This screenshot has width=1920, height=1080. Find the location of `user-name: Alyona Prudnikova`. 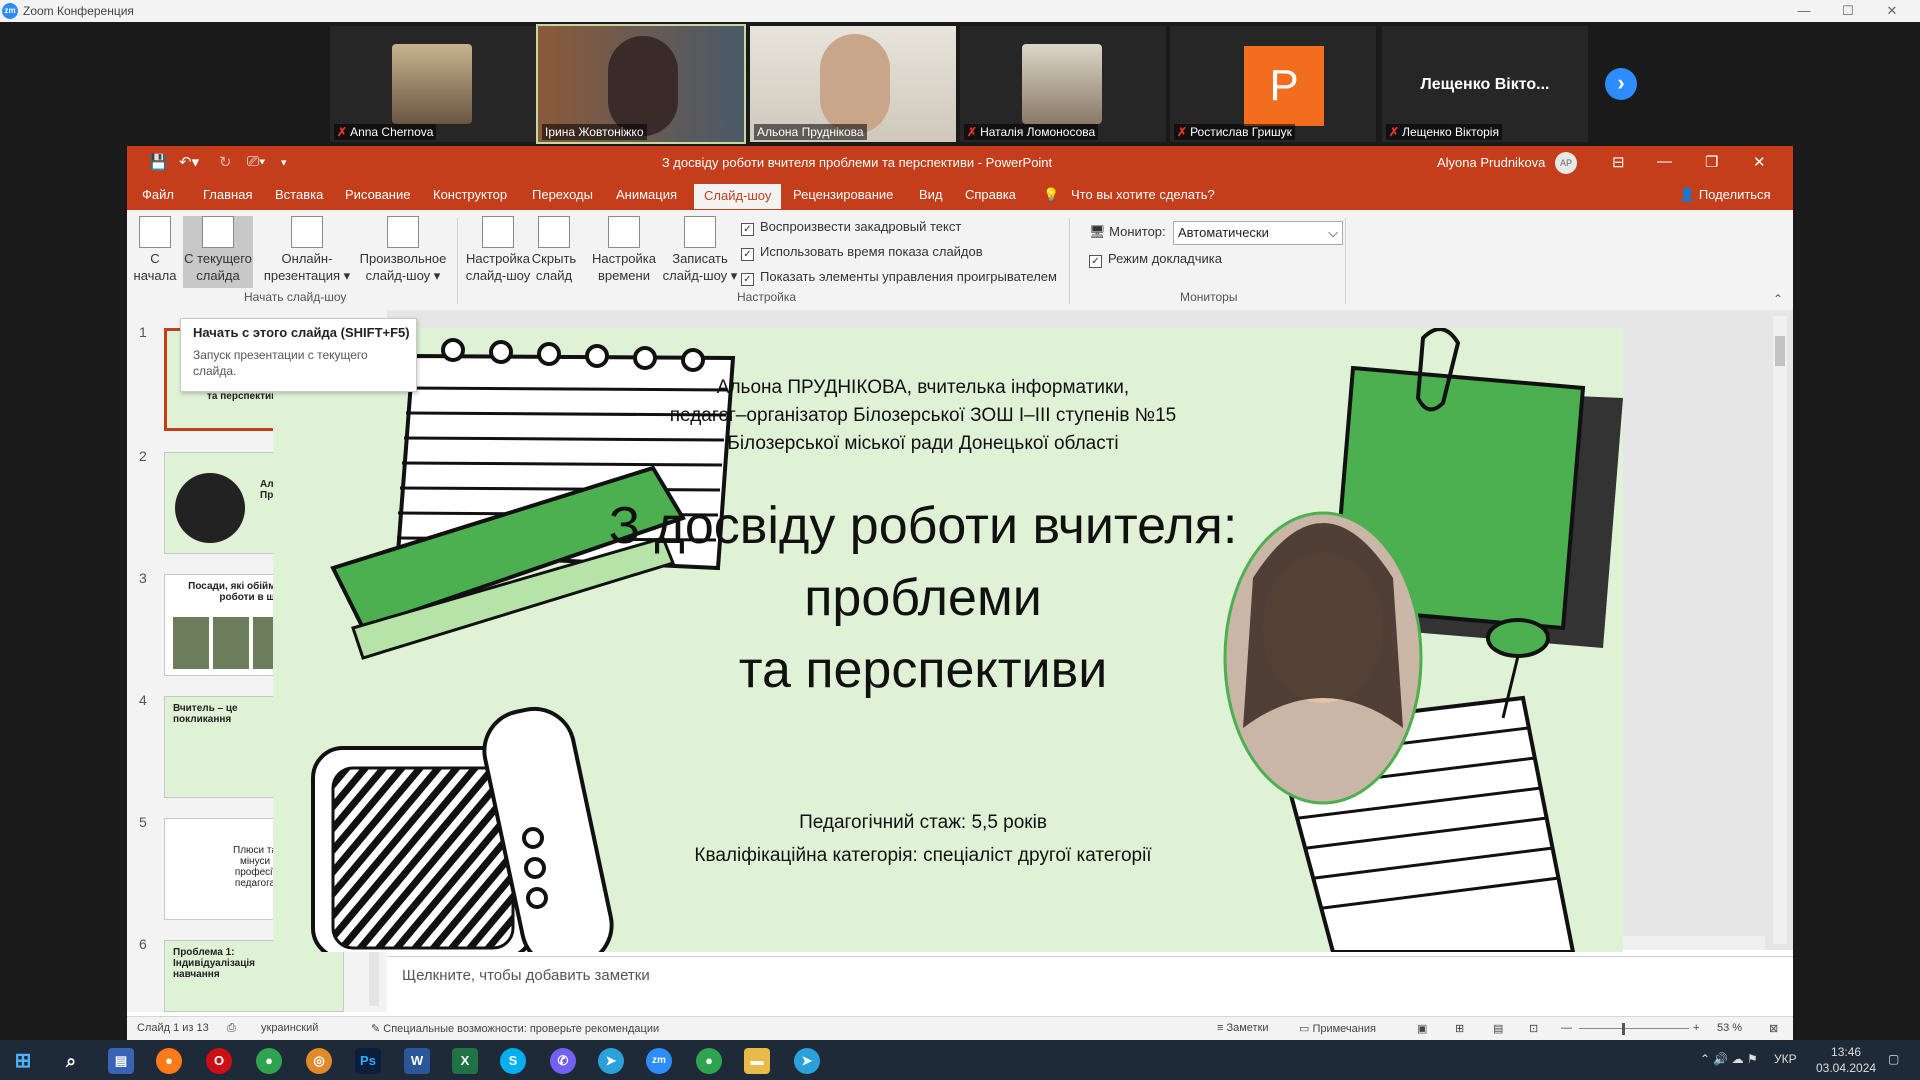

user-name: Alyona Prudnikova is located at coordinates (1491, 162).